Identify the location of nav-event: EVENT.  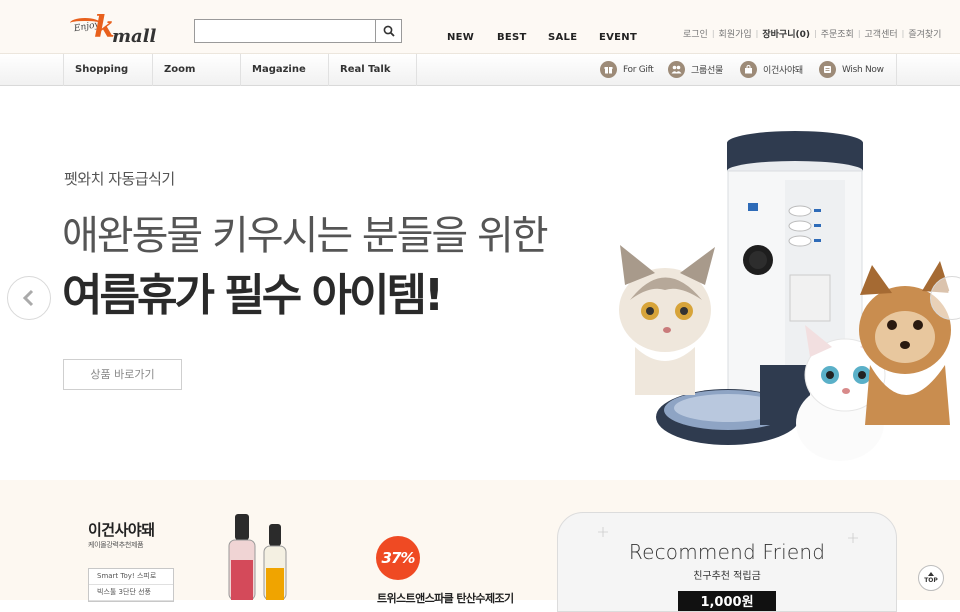
(618, 37).